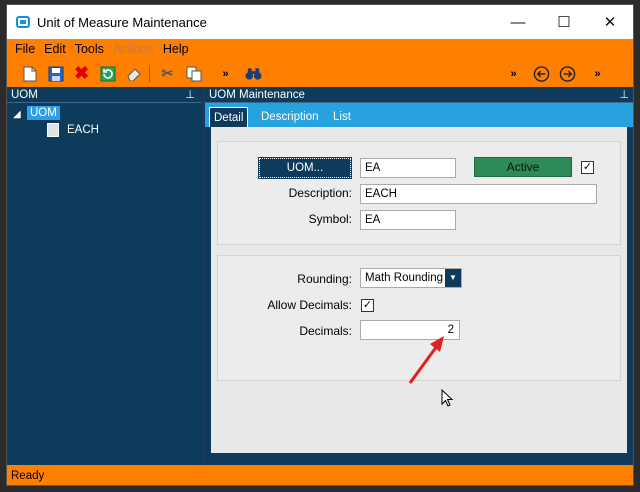 This screenshot has width=640, height=492. Describe the element at coordinates (25, 49) in the screenshot. I see `menu-file: File` at that location.